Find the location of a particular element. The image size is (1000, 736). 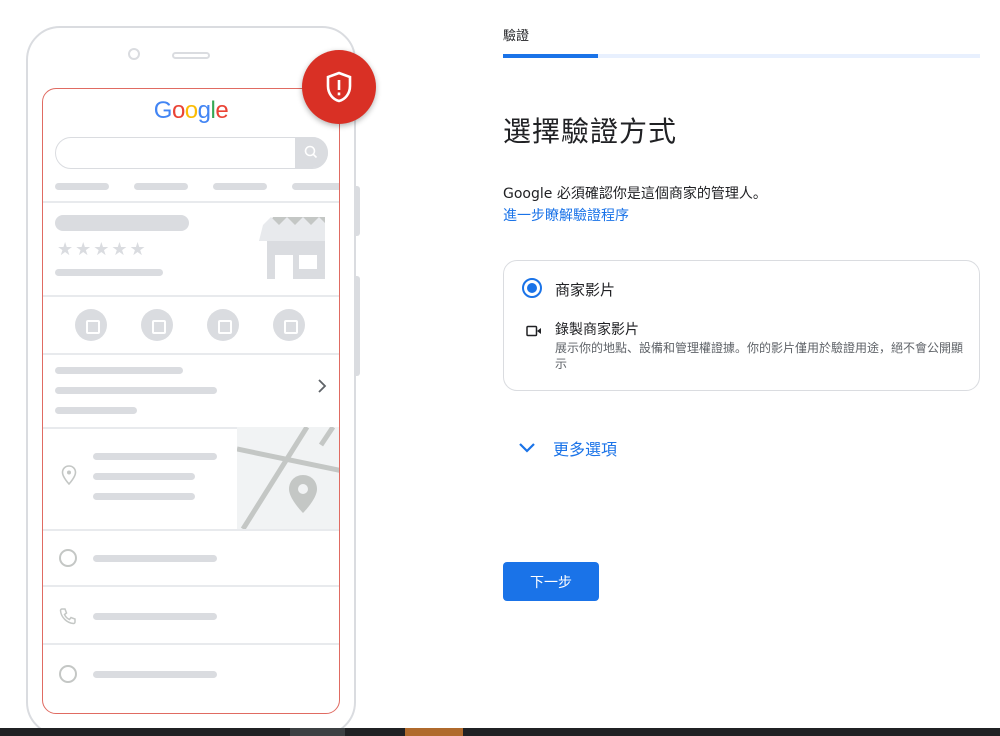

mock-search-bar is located at coordinates (191, 153).